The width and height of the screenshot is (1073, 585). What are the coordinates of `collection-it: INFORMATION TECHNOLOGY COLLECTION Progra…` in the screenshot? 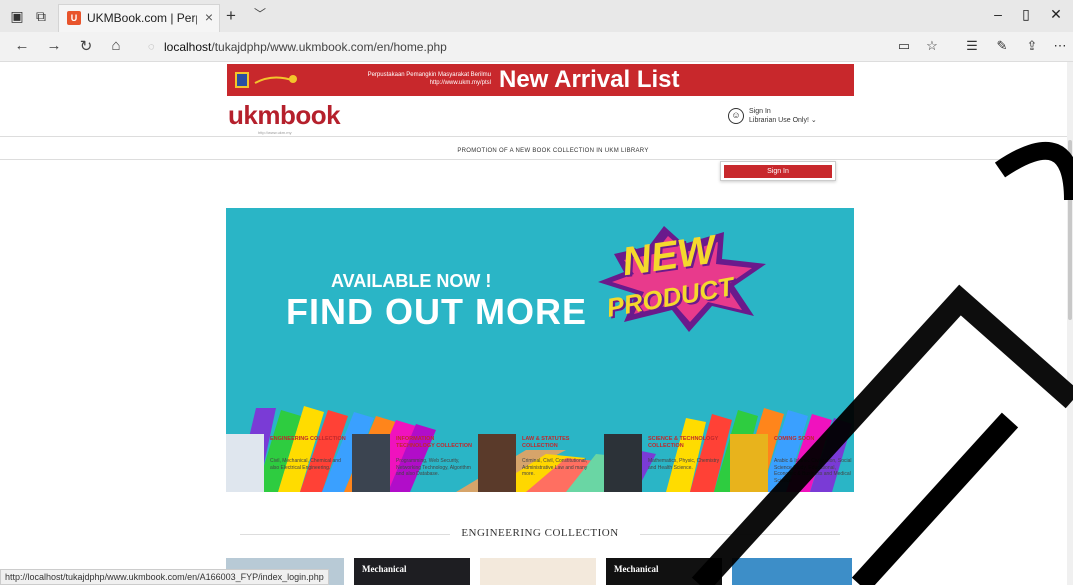 It's located at (414, 465).